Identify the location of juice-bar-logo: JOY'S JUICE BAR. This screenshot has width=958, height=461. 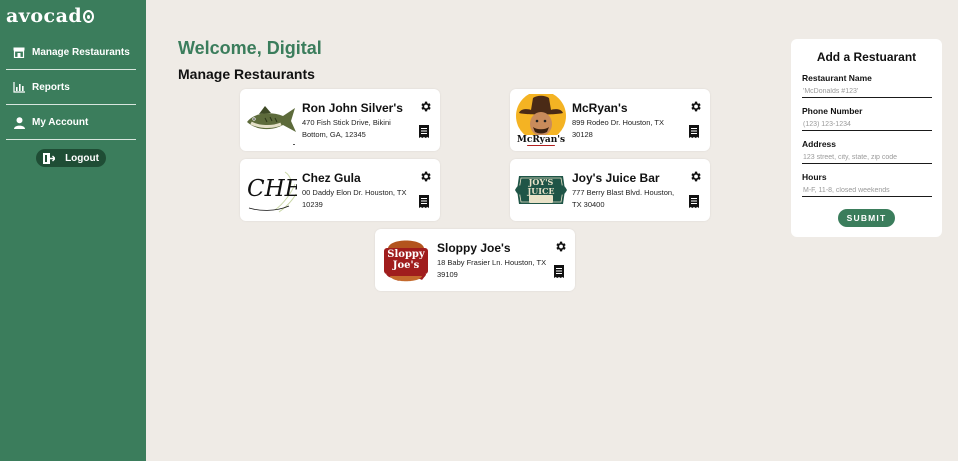
(541, 190).